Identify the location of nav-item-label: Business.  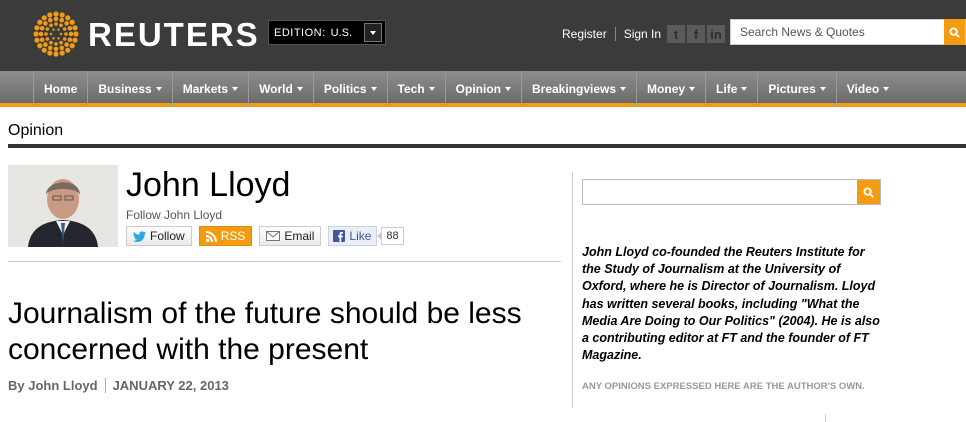
(125, 88).